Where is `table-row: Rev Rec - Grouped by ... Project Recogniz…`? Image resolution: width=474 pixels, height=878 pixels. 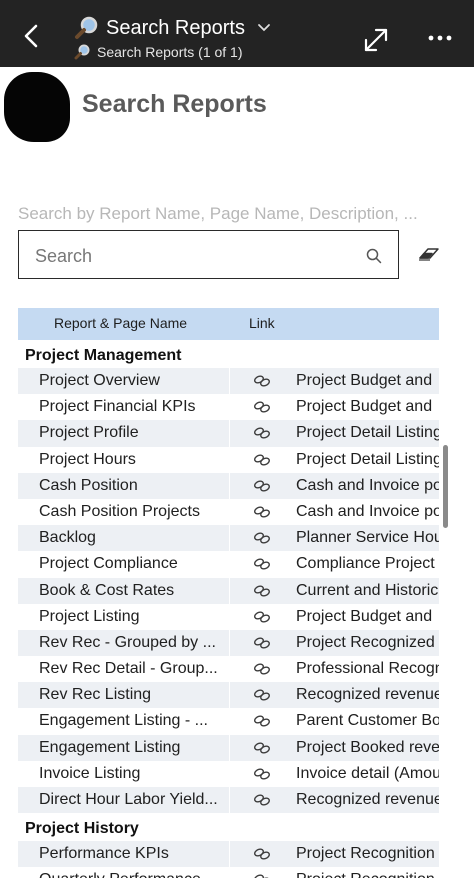
table-row: Rev Rec - Grouped by ... Project Recogniz… is located at coordinates (228, 643).